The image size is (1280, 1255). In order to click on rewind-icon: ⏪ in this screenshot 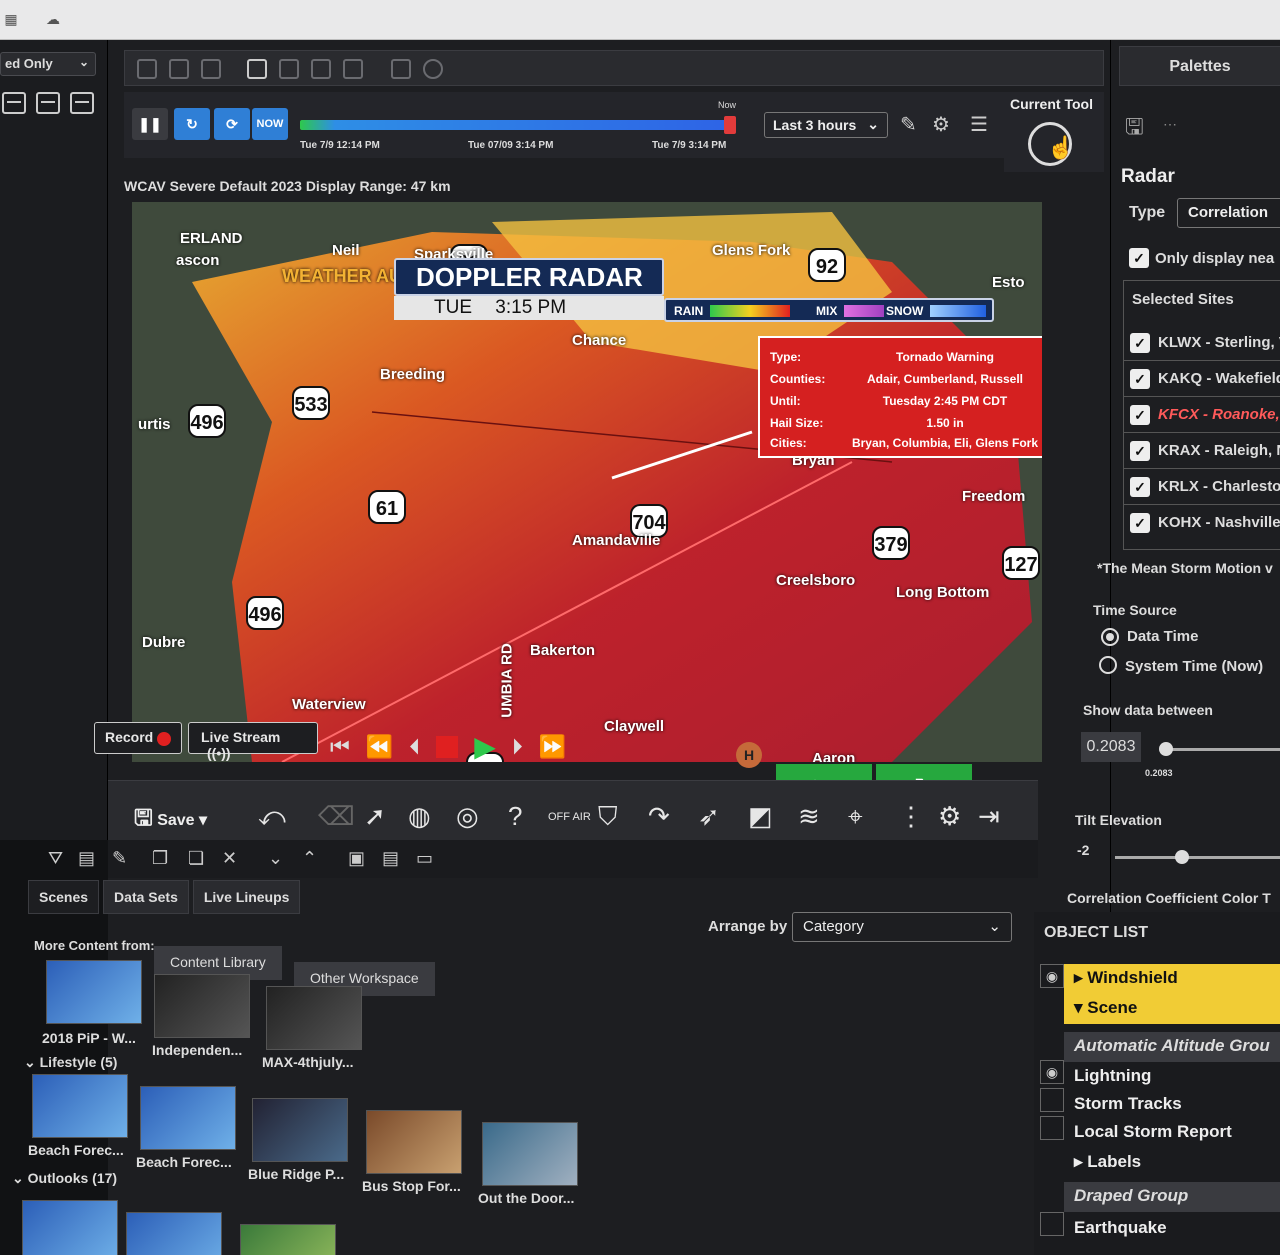, I will do `click(379, 747)`.